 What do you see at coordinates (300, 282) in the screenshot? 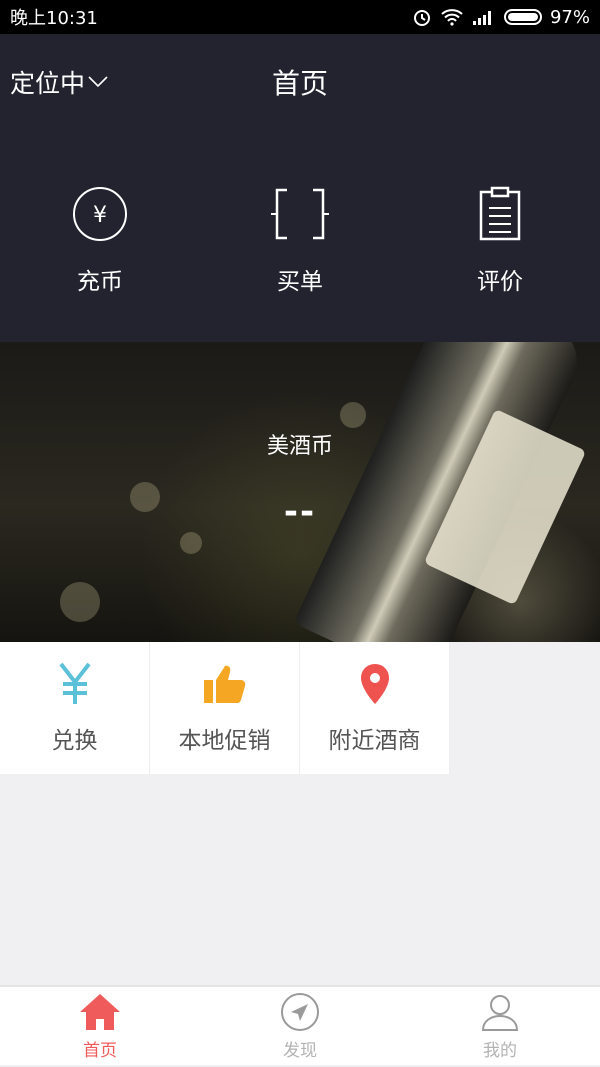
I see `pay-bill-label: 买单` at bounding box center [300, 282].